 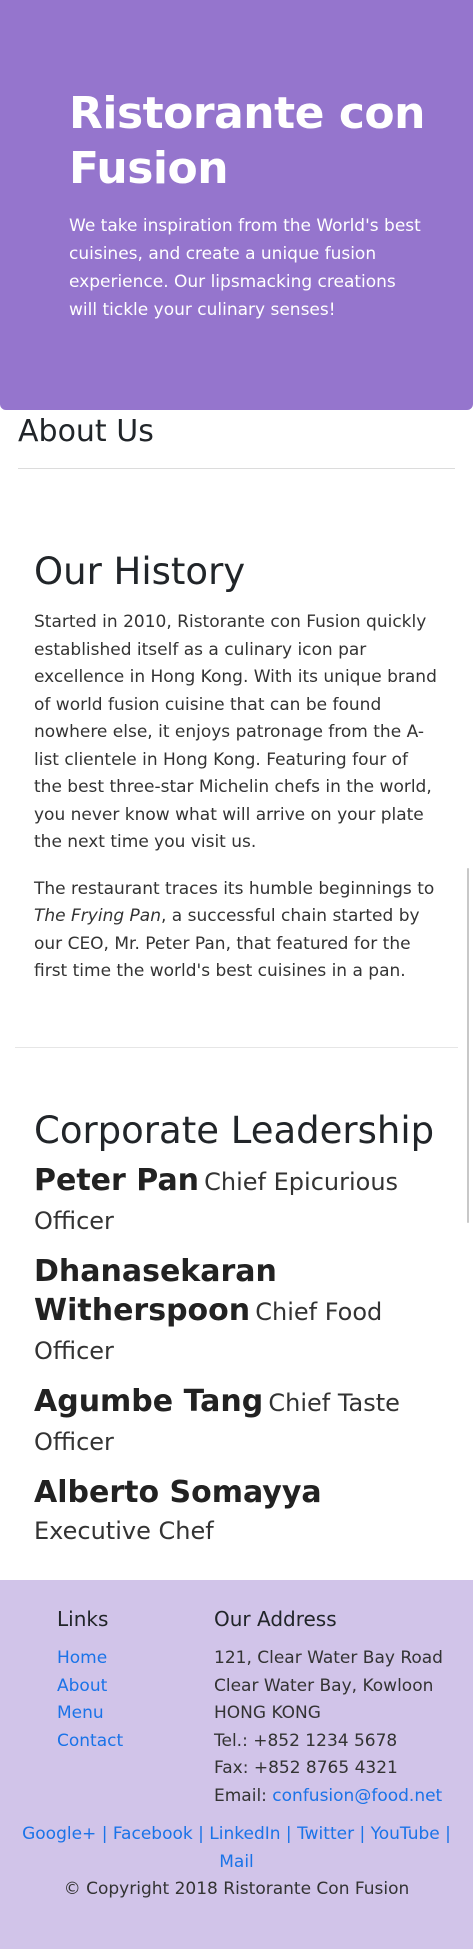 I want to click on leader-name: Agumbe Tang, so click(x=149, y=1401).